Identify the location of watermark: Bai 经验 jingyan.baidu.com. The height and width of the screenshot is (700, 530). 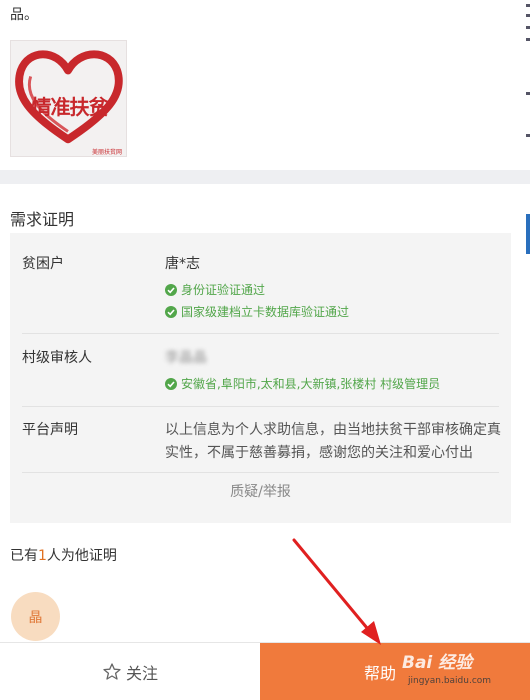
(462, 669).